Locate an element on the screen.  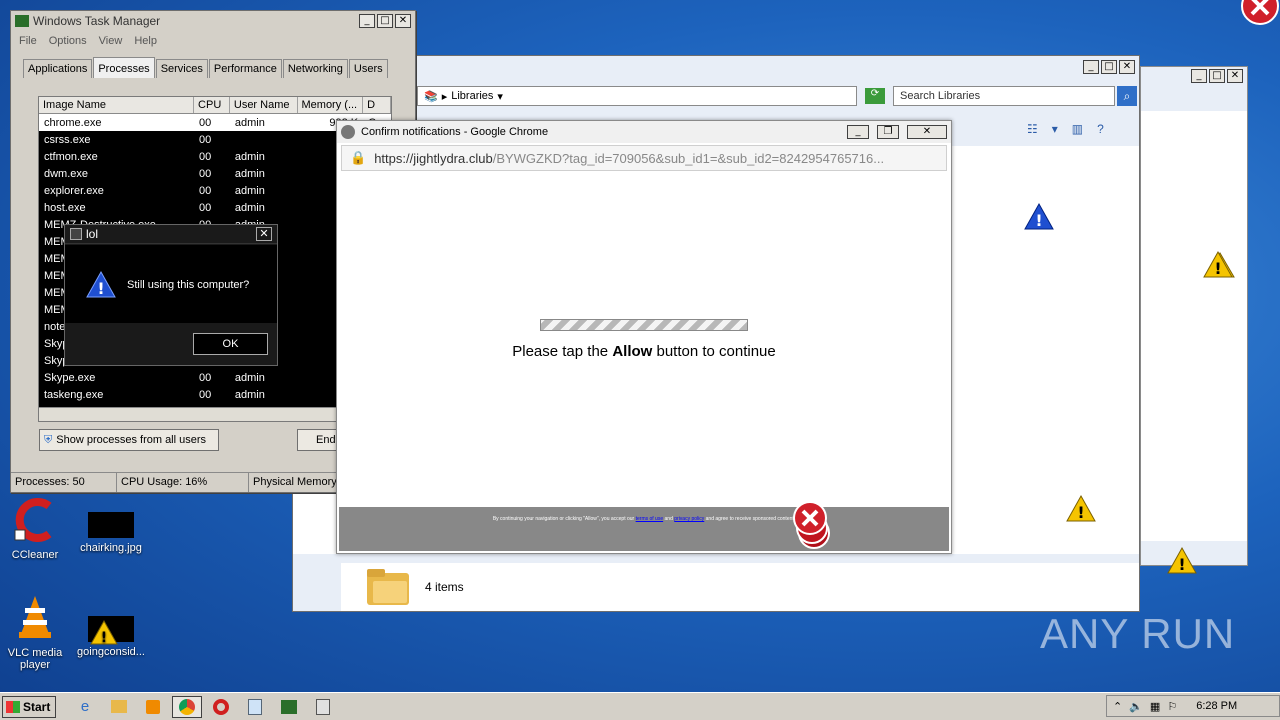
desktop-icon-label: chairking.jpg is located at coordinates (111, 548).